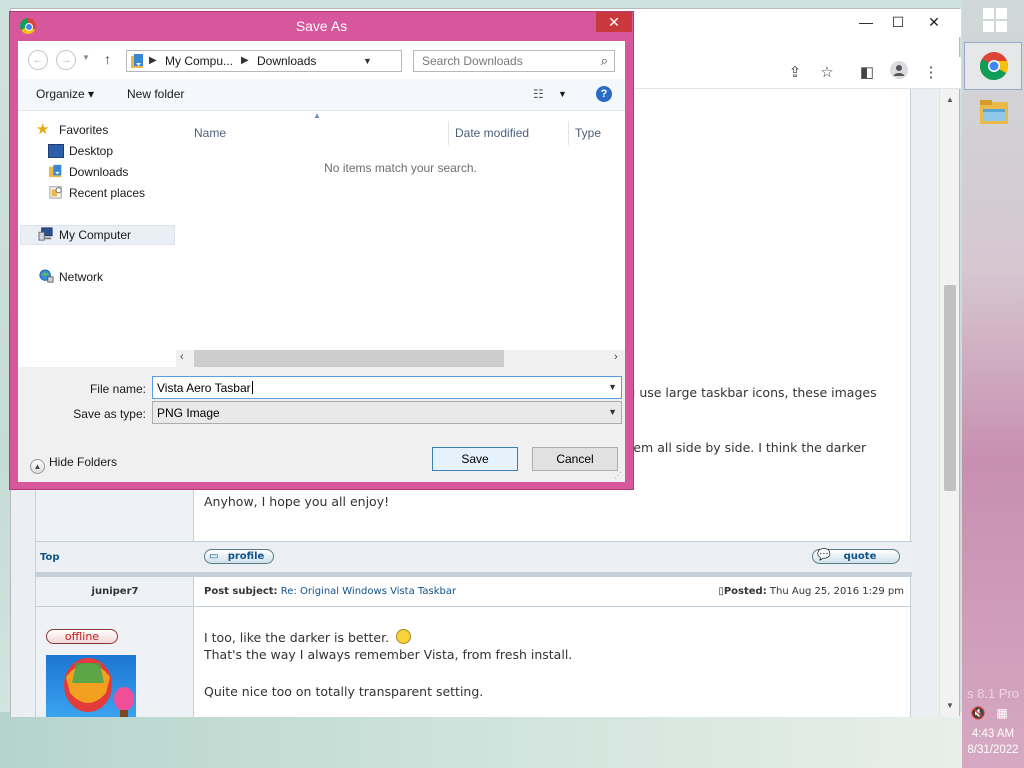 Image resolution: width=1024 pixels, height=768 pixels. Describe the element at coordinates (860, 556) in the screenshot. I see `quote-label: quote` at that location.